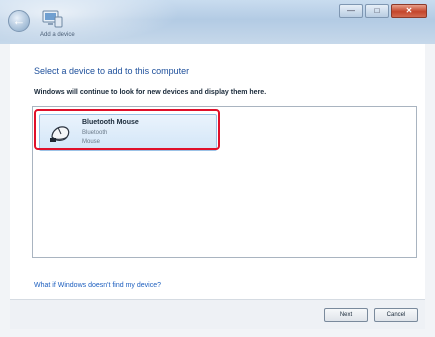  I want to click on caption-buttons: — □ ✕, so click(383, 11).